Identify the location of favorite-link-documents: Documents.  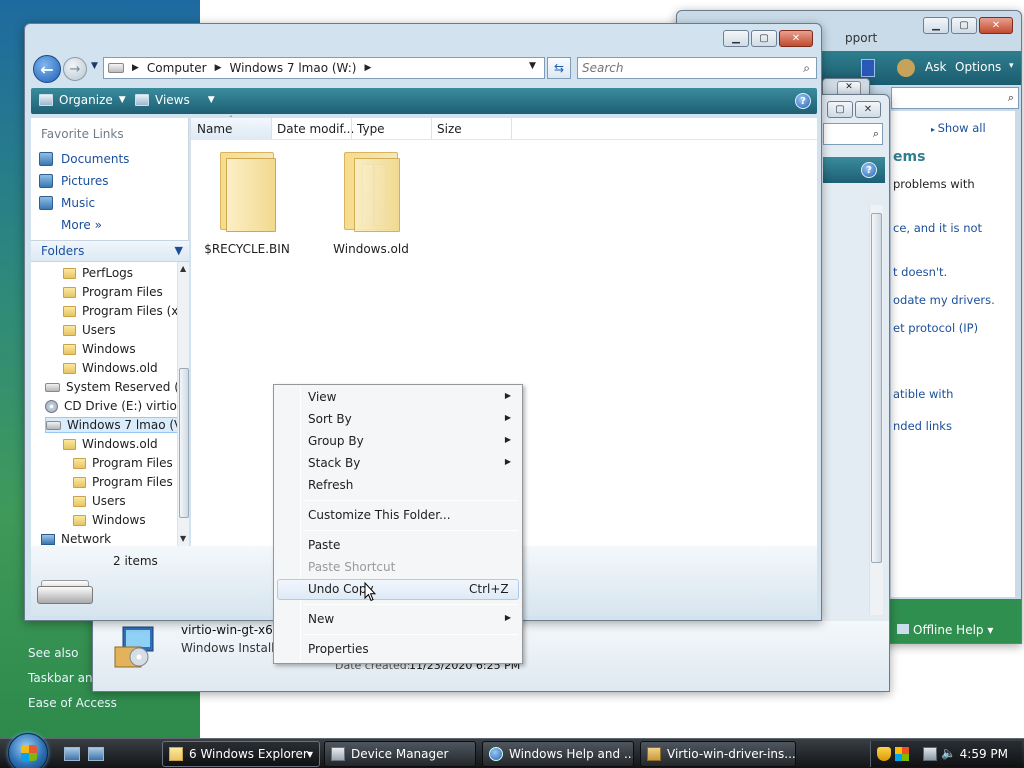
(84, 159).